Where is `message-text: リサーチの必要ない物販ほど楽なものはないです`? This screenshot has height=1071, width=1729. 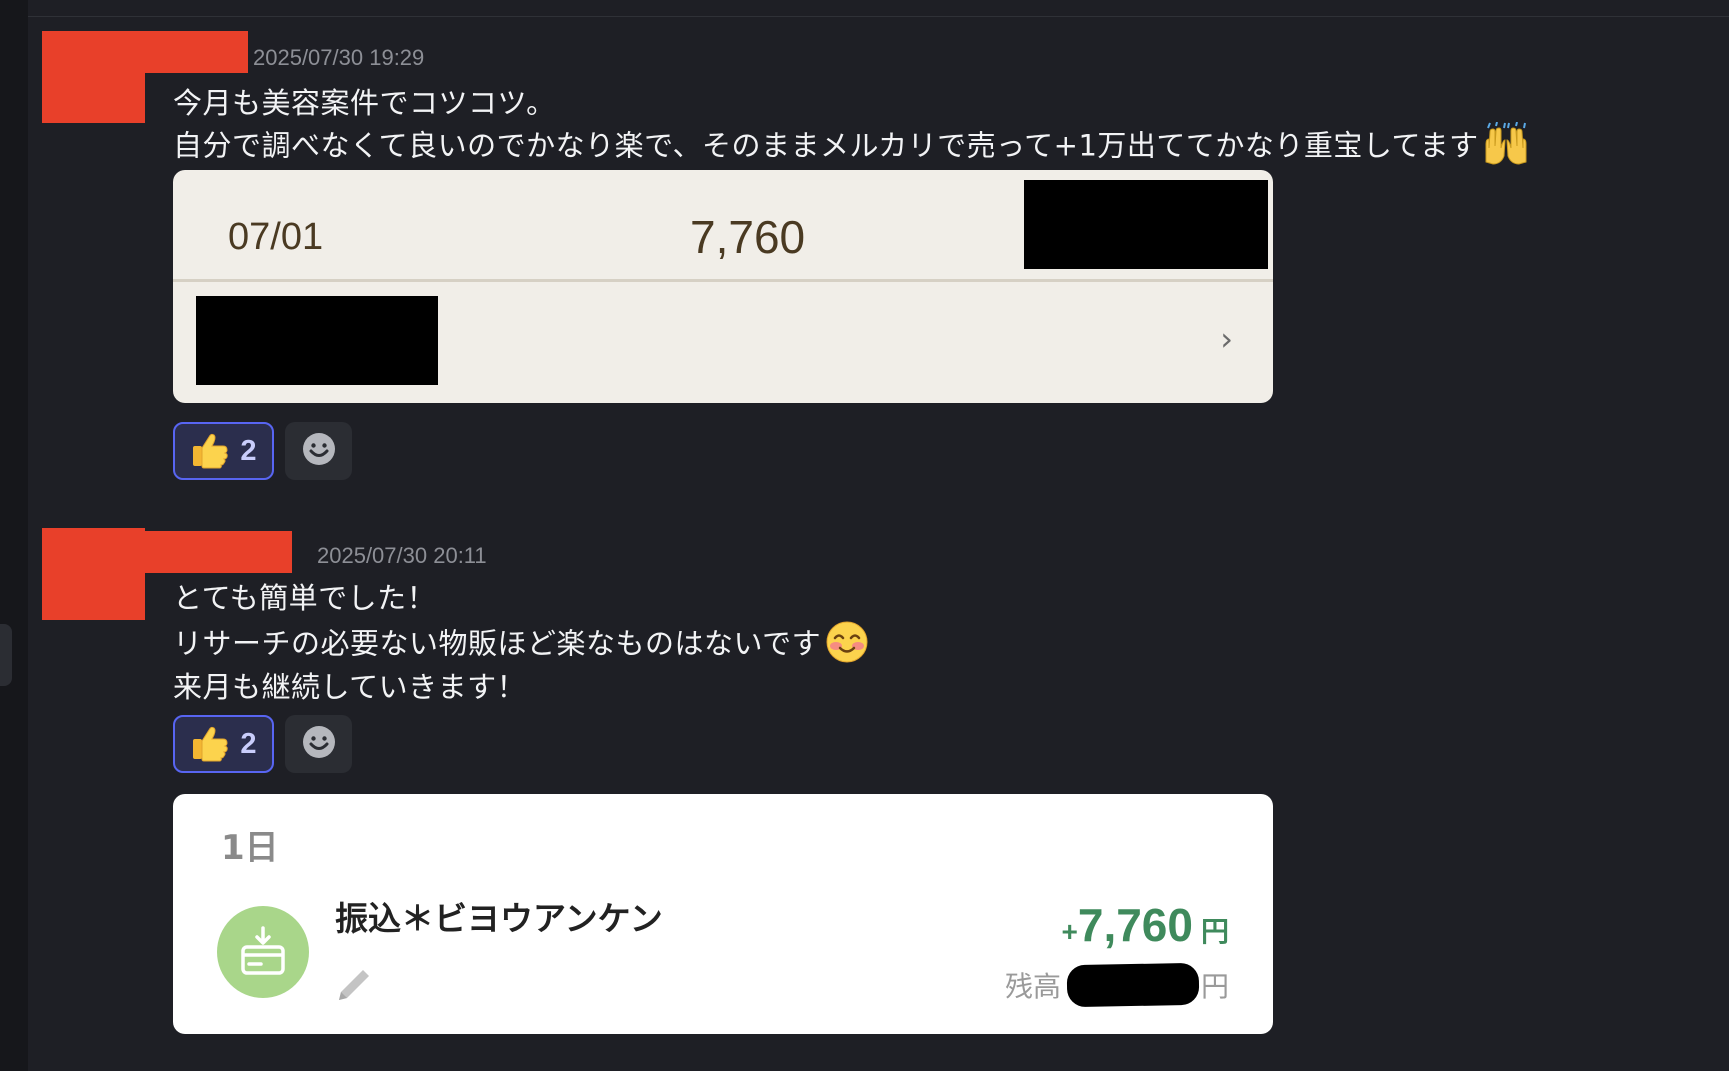 message-text: リサーチの必要ない物販ほど楽なものはないです is located at coordinates (497, 643).